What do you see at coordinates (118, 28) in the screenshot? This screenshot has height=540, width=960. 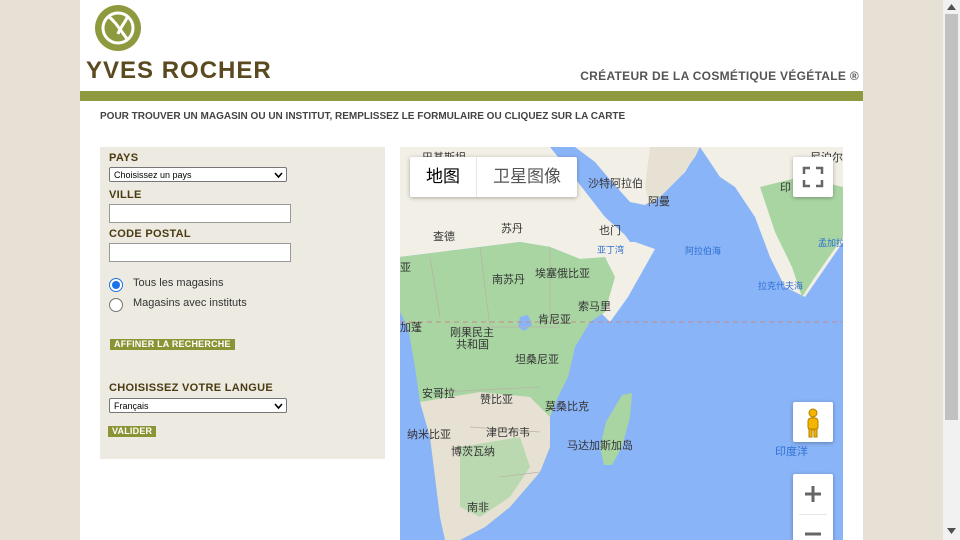 I see `yves-rocher-leaf-logo-icon` at bounding box center [118, 28].